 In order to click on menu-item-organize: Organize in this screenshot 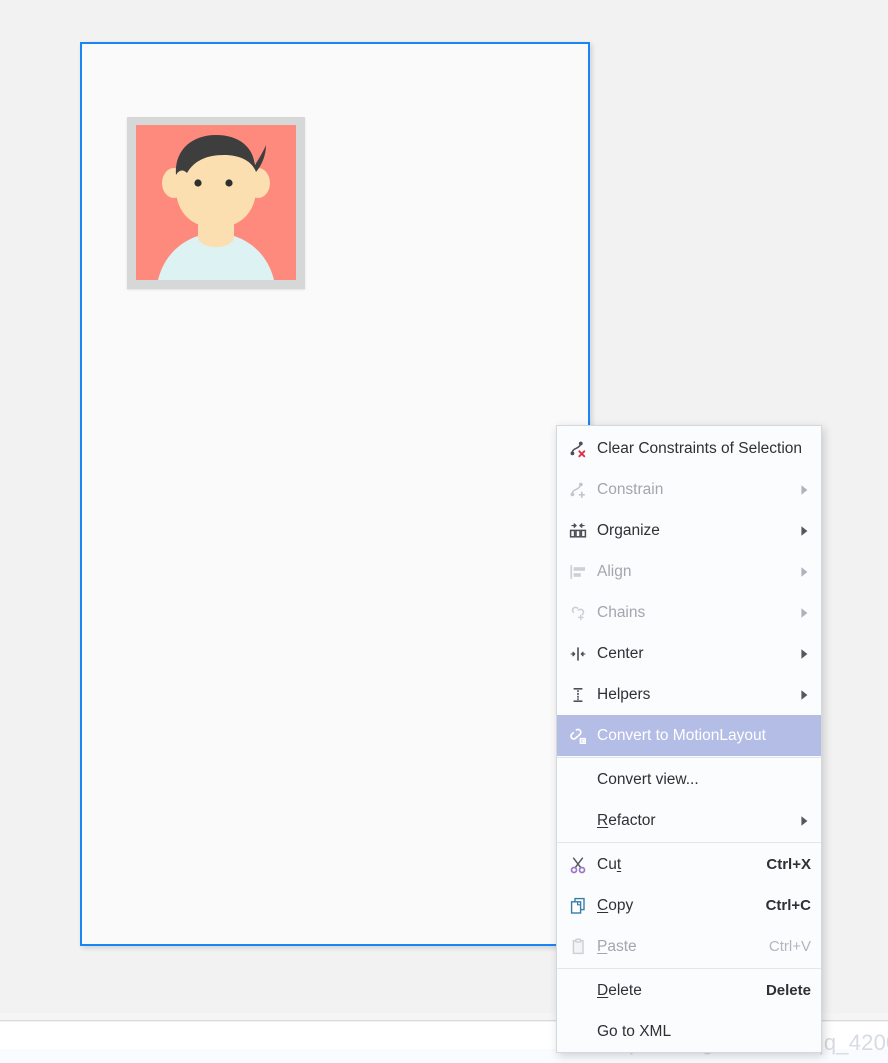, I will do `click(689, 530)`.